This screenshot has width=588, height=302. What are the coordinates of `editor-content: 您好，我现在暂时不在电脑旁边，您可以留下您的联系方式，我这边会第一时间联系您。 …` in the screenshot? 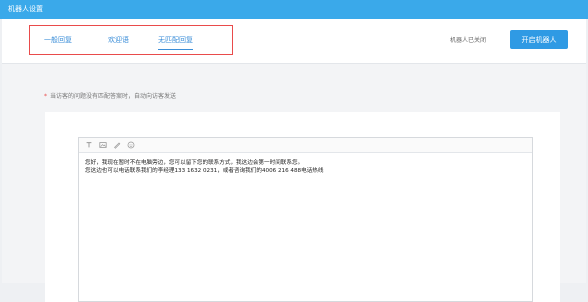 It's located at (305, 167).